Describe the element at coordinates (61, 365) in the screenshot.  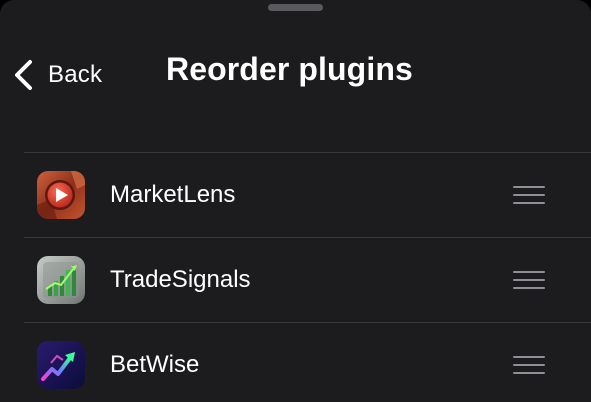
I see `betwise-app-icon` at that location.